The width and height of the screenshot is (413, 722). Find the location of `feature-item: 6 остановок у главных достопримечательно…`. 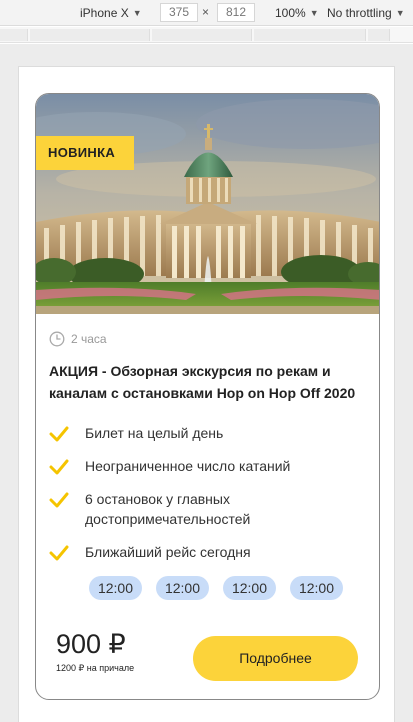

feature-item: 6 остановок у главных достопримечательно… is located at coordinates (209, 509).